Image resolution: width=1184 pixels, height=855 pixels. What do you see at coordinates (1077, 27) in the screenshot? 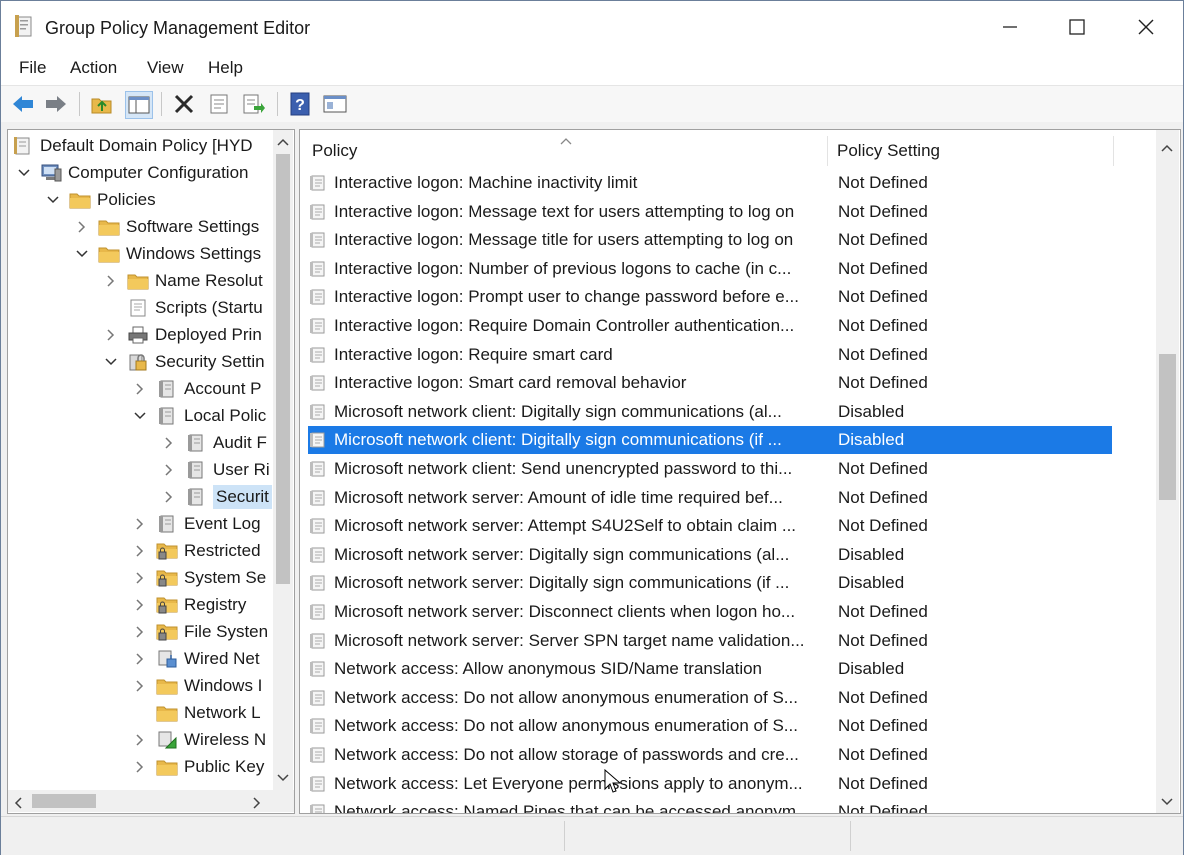
I see `maximize-button` at bounding box center [1077, 27].